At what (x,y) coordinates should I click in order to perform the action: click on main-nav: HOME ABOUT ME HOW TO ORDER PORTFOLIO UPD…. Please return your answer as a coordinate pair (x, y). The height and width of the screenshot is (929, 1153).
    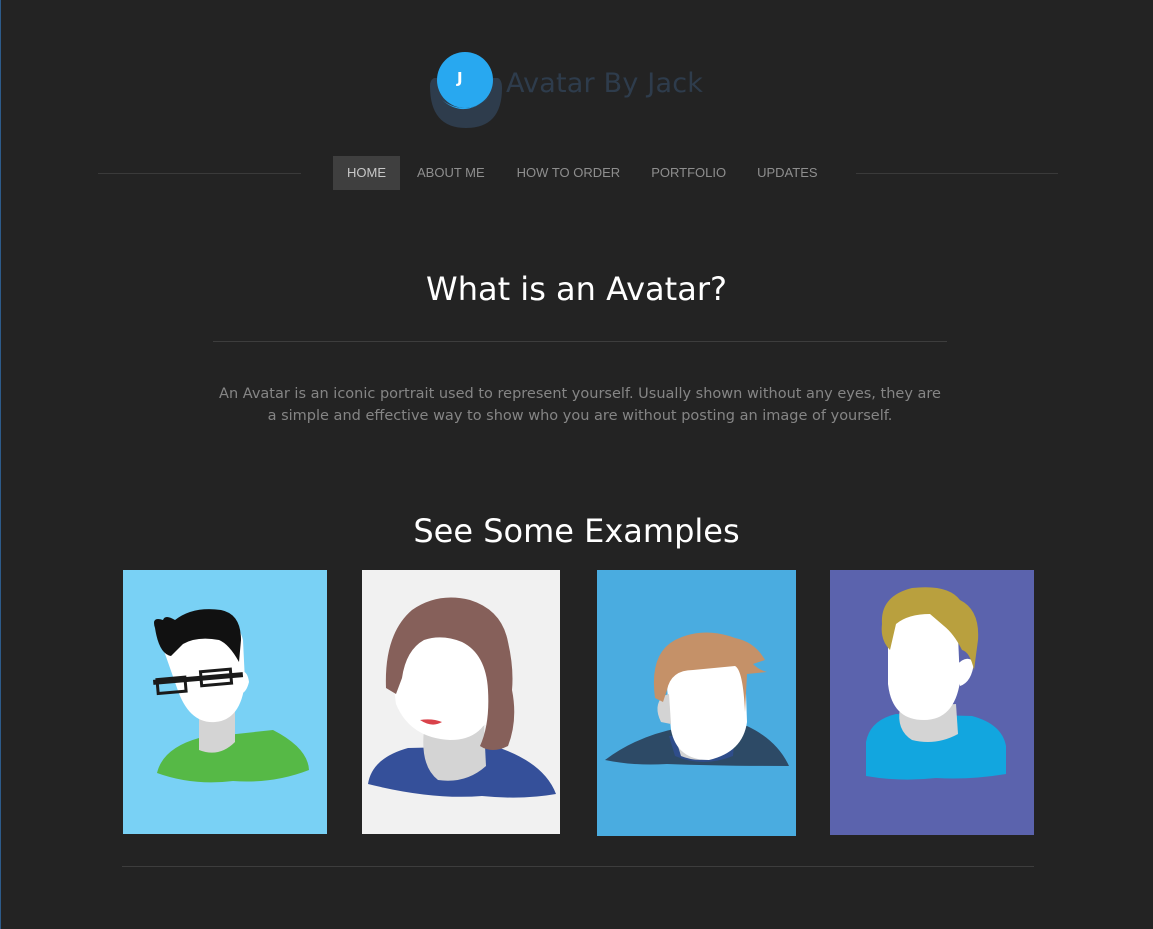
    Looking at the image, I should click on (583, 173).